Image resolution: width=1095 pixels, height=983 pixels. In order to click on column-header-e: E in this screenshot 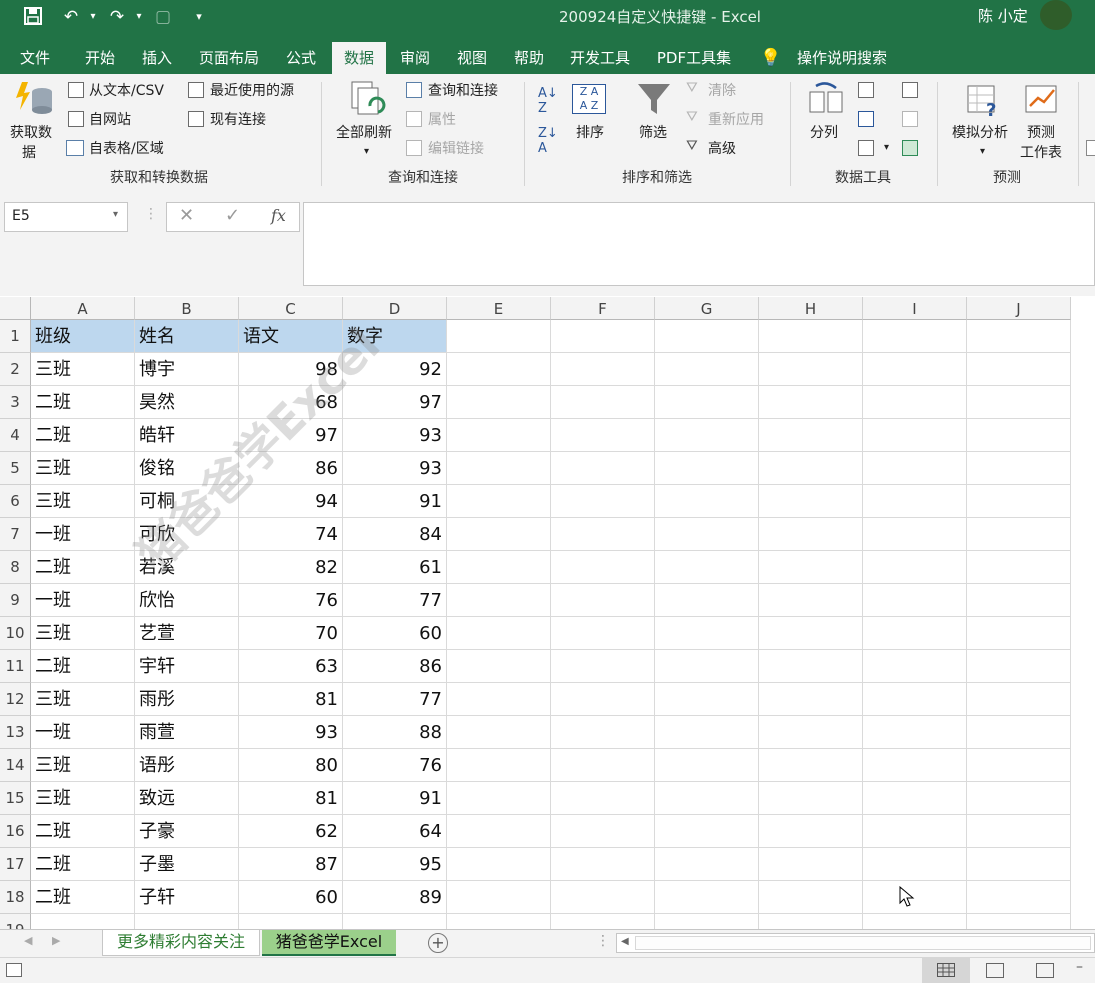, I will do `click(499, 308)`.